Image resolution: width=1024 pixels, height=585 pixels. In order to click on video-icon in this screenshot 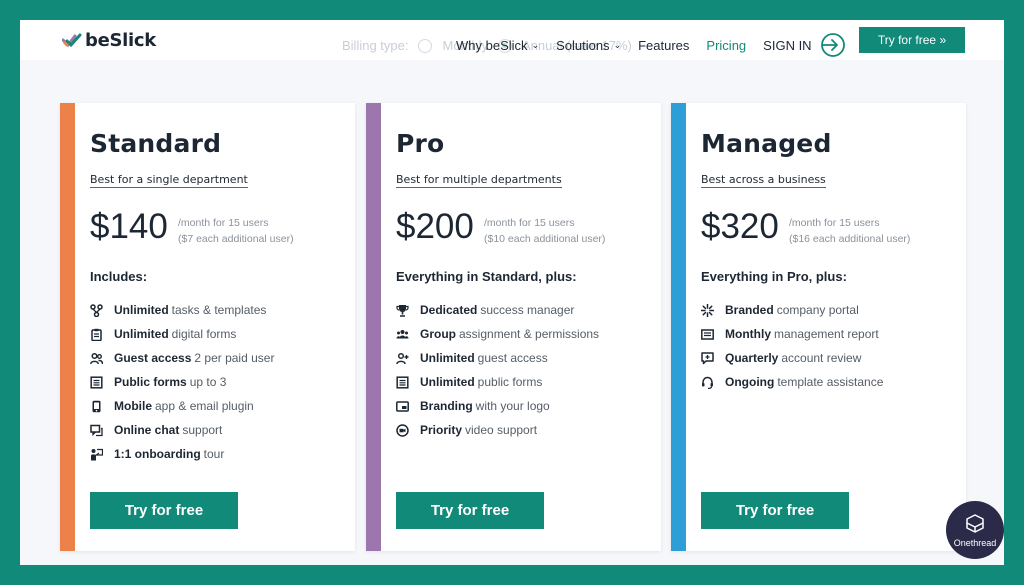, I will do `click(402, 430)`.